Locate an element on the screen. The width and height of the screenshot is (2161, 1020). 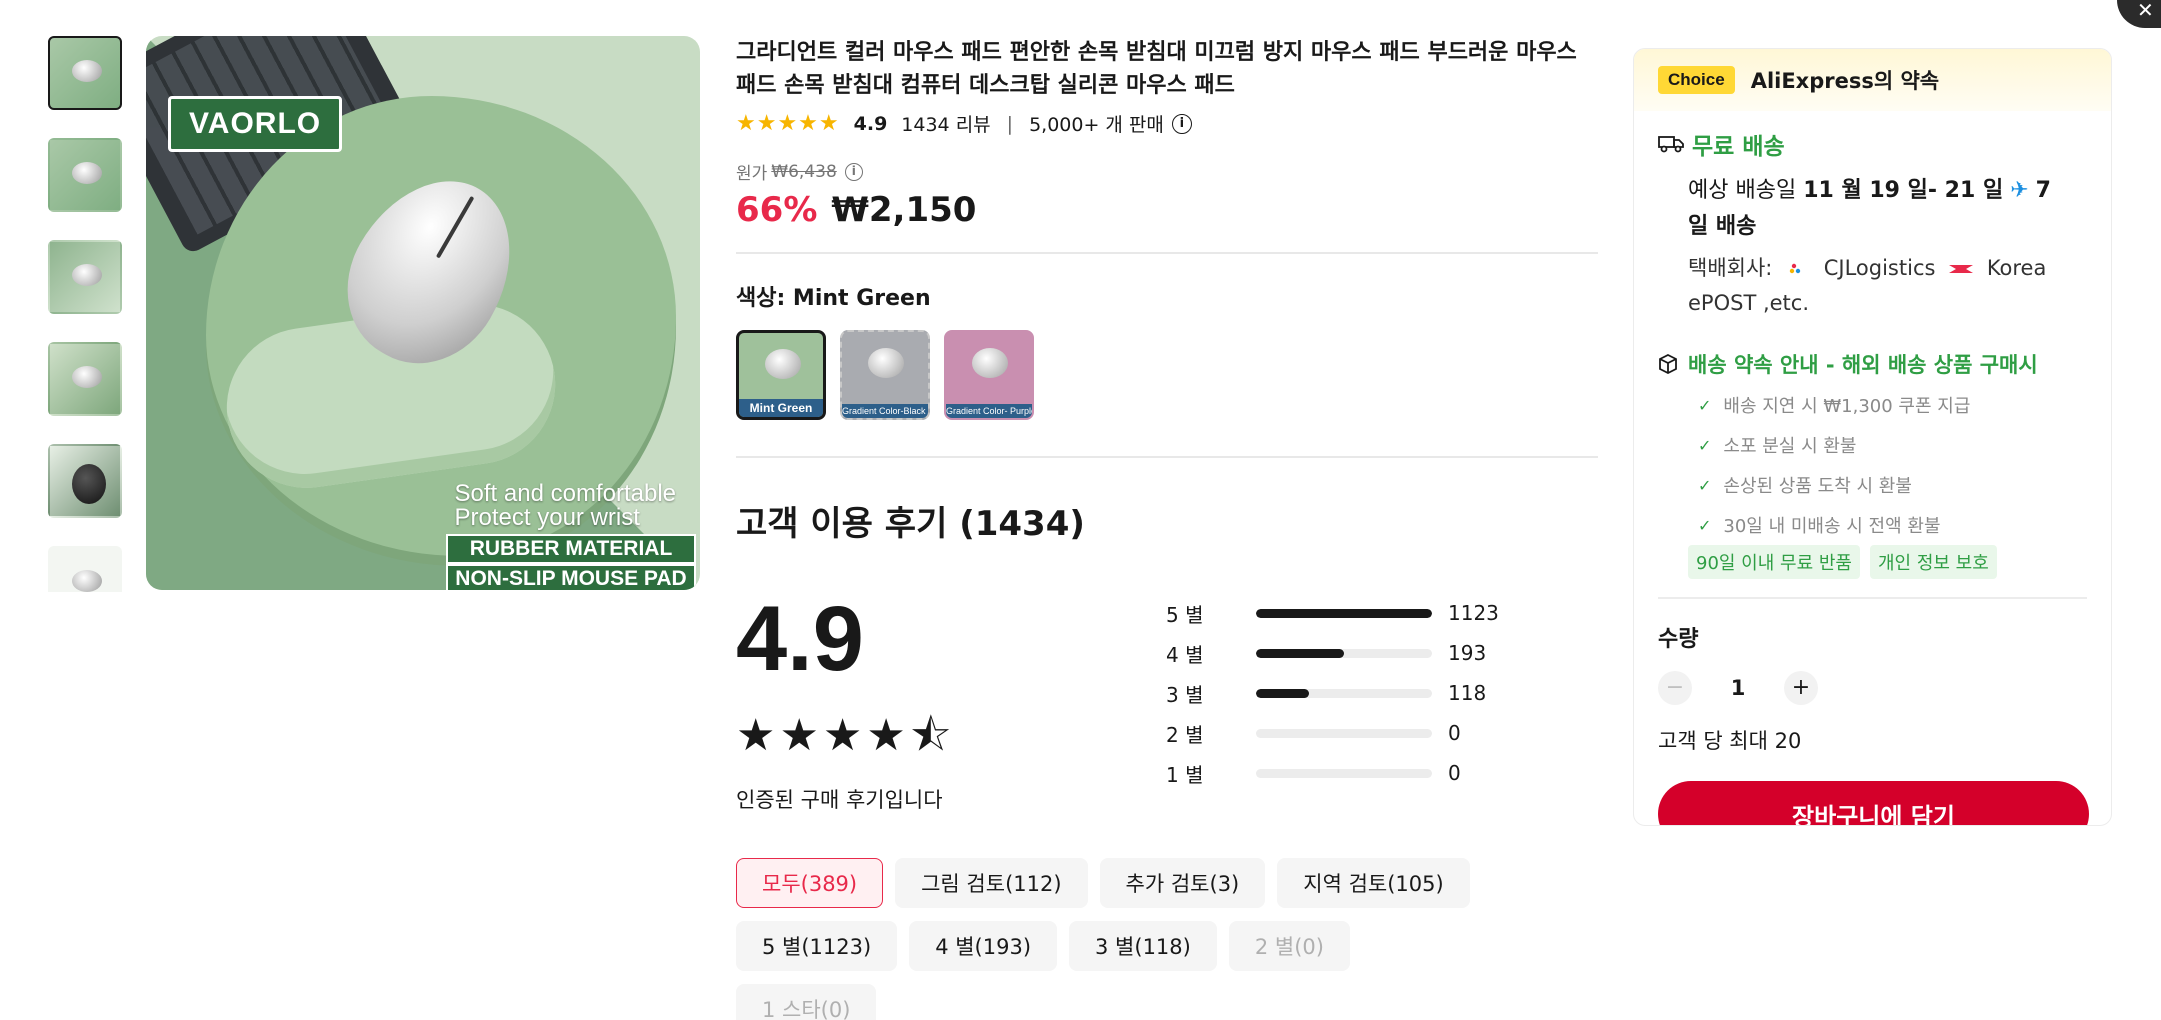
rating-bar-row: 5 별 1123 is located at coordinates (1376, 613).